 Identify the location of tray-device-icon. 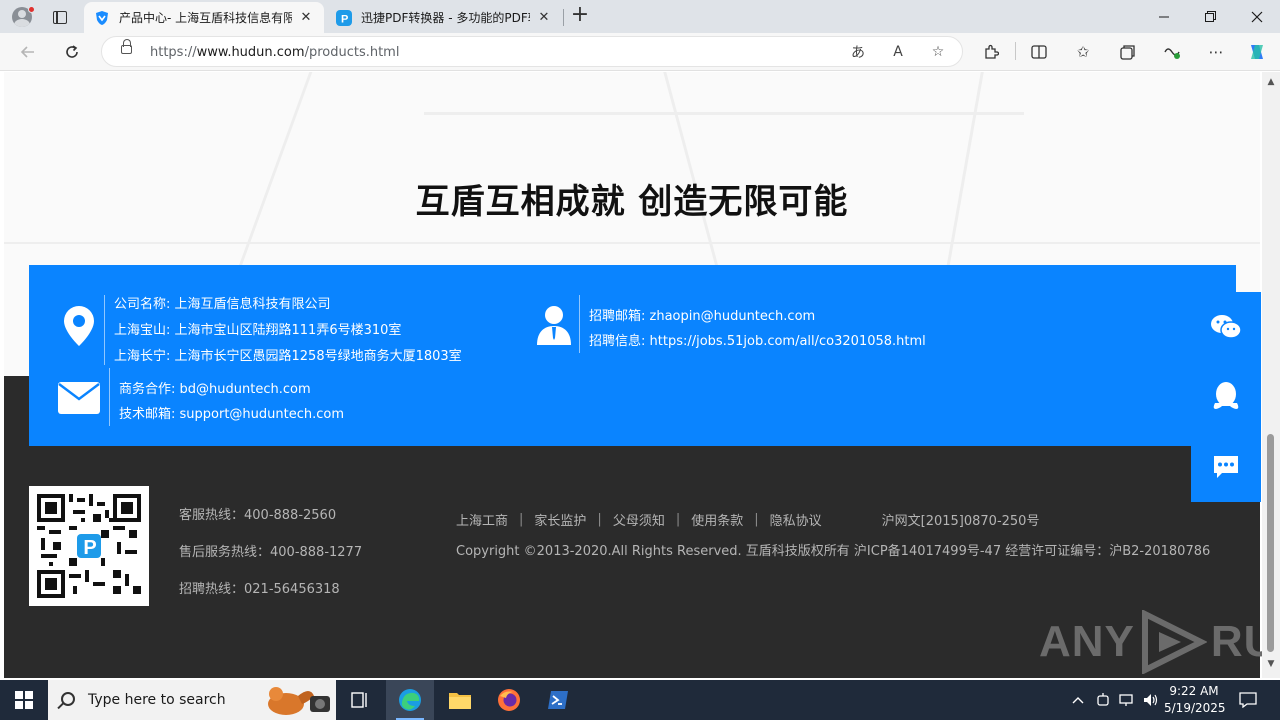
(1103, 700).